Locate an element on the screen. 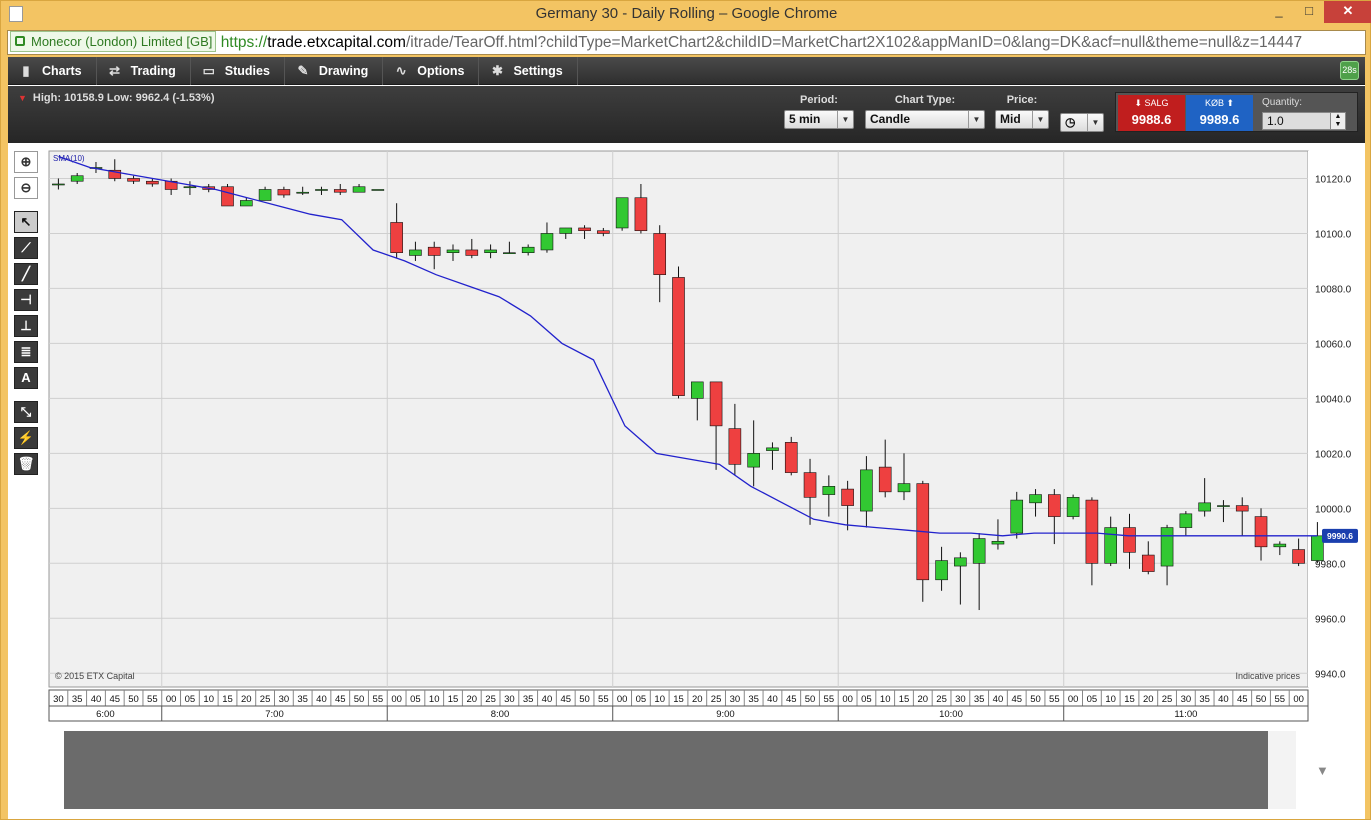 The height and width of the screenshot is (820, 1371). gear-icon: ✱ is located at coordinates (497, 70).